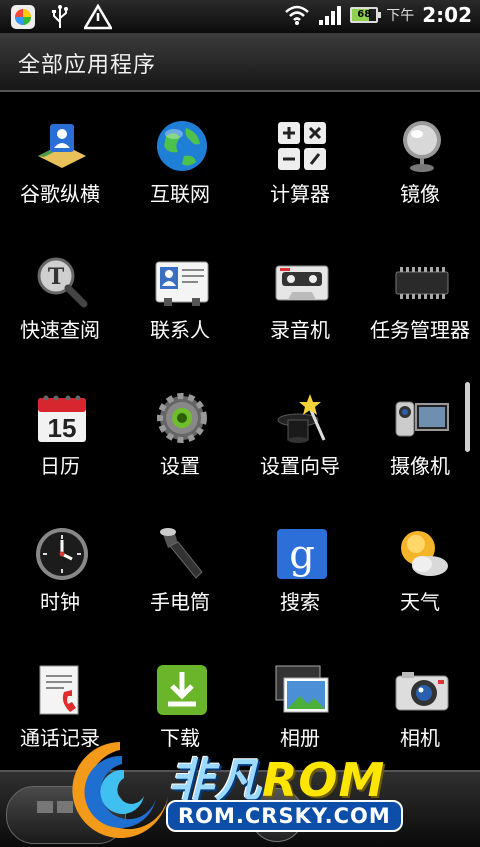 The width and height of the screenshot is (480, 847). What do you see at coordinates (300, 602) in the screenshot?
I see `app-label: 搜索` at bounding box center [300, 602].